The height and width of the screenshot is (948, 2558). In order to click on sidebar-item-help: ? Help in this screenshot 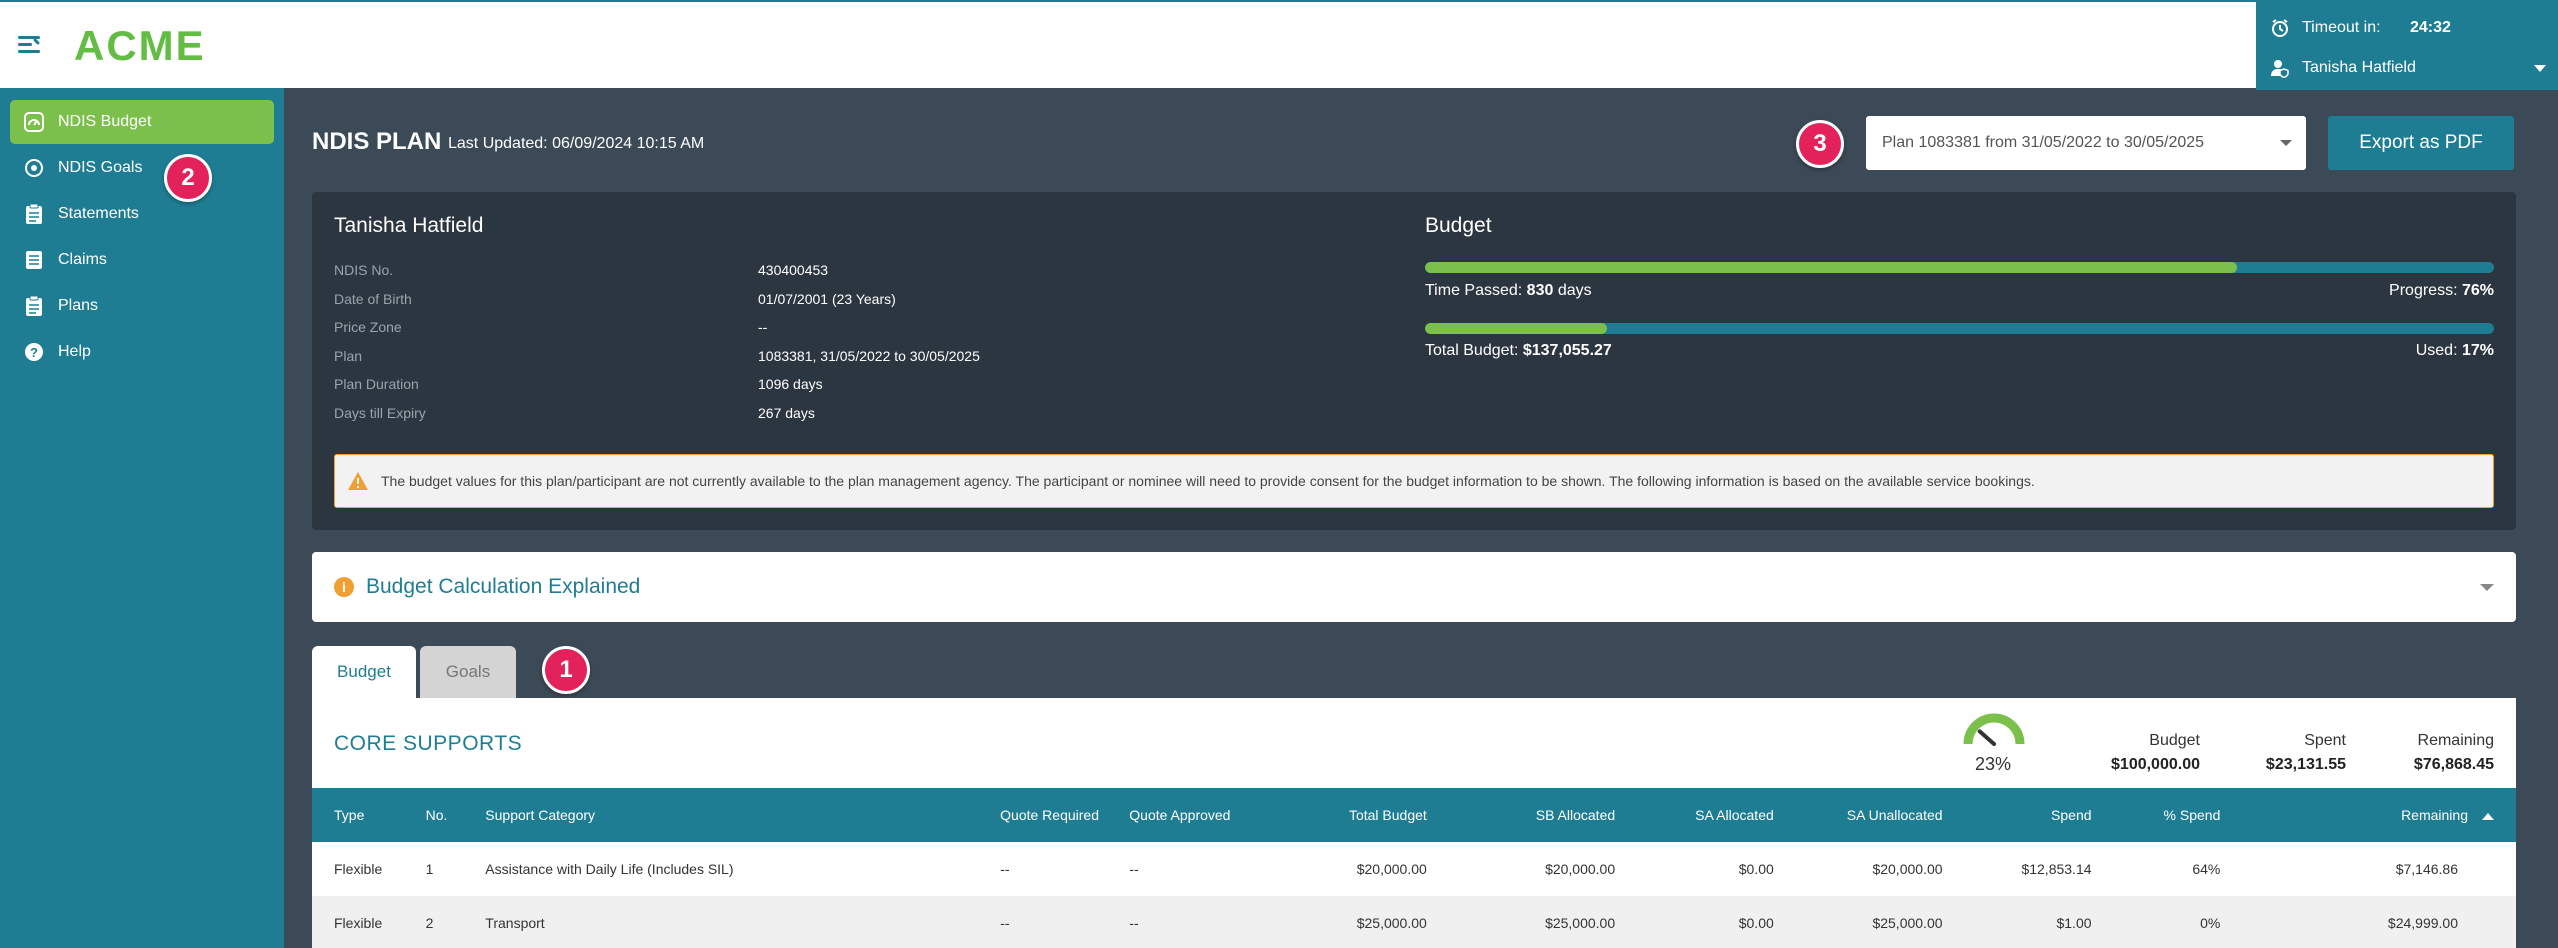, I will do `click(142, 352)`.